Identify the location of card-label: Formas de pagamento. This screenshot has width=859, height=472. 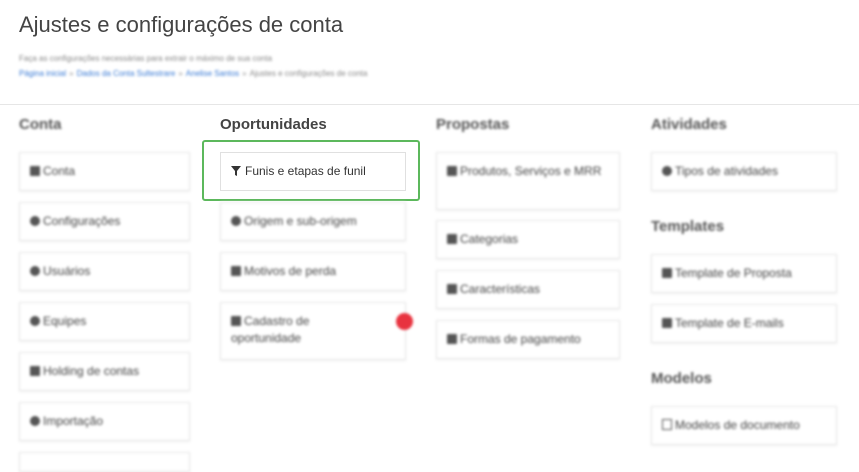
(520, 339).